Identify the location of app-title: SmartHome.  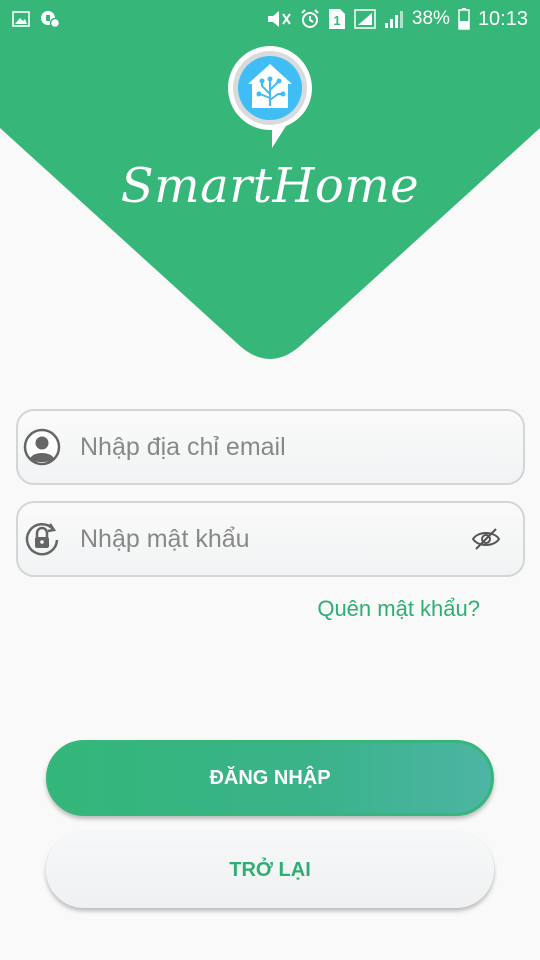
(270, 186).